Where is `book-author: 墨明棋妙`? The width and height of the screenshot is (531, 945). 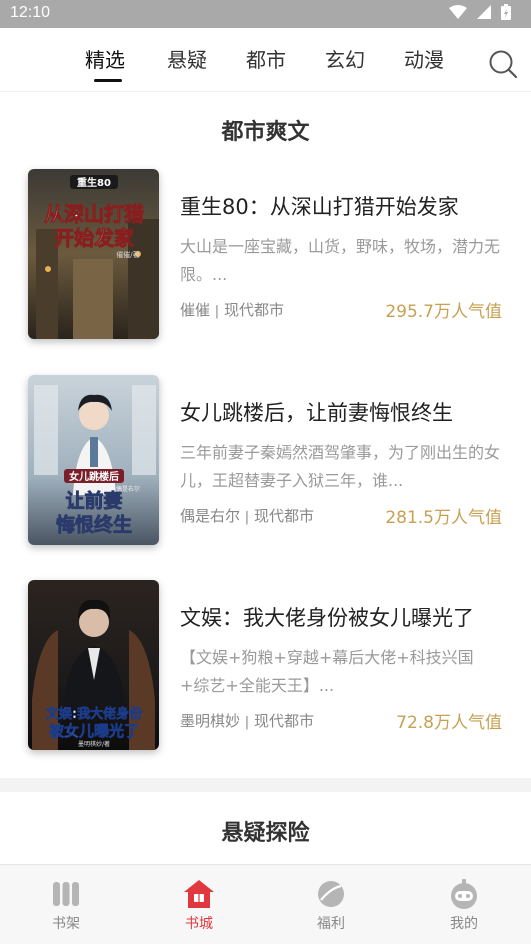
book-author: 墨明棋妙 is located at coordinates (210, 721).